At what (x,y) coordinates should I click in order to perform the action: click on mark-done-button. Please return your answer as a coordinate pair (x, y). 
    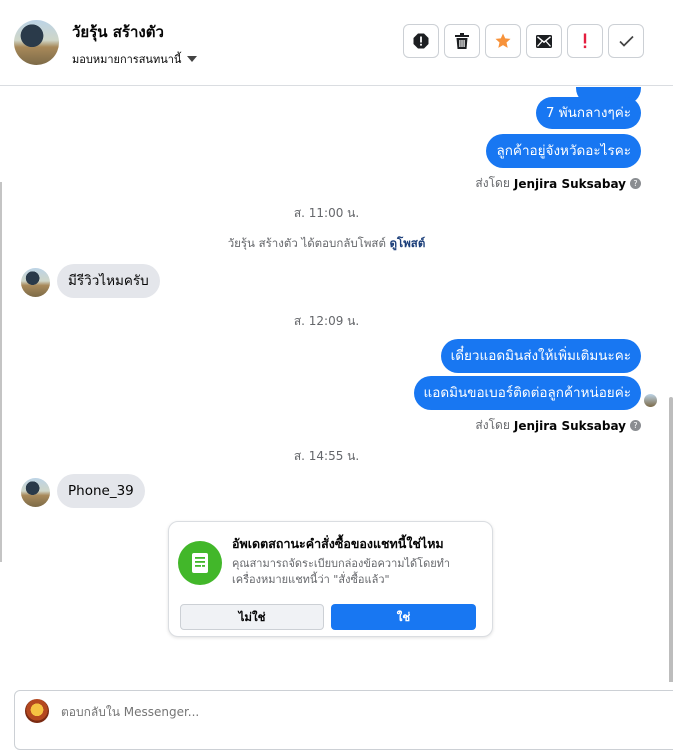
    Looking at the image, I should click on (626, 41).